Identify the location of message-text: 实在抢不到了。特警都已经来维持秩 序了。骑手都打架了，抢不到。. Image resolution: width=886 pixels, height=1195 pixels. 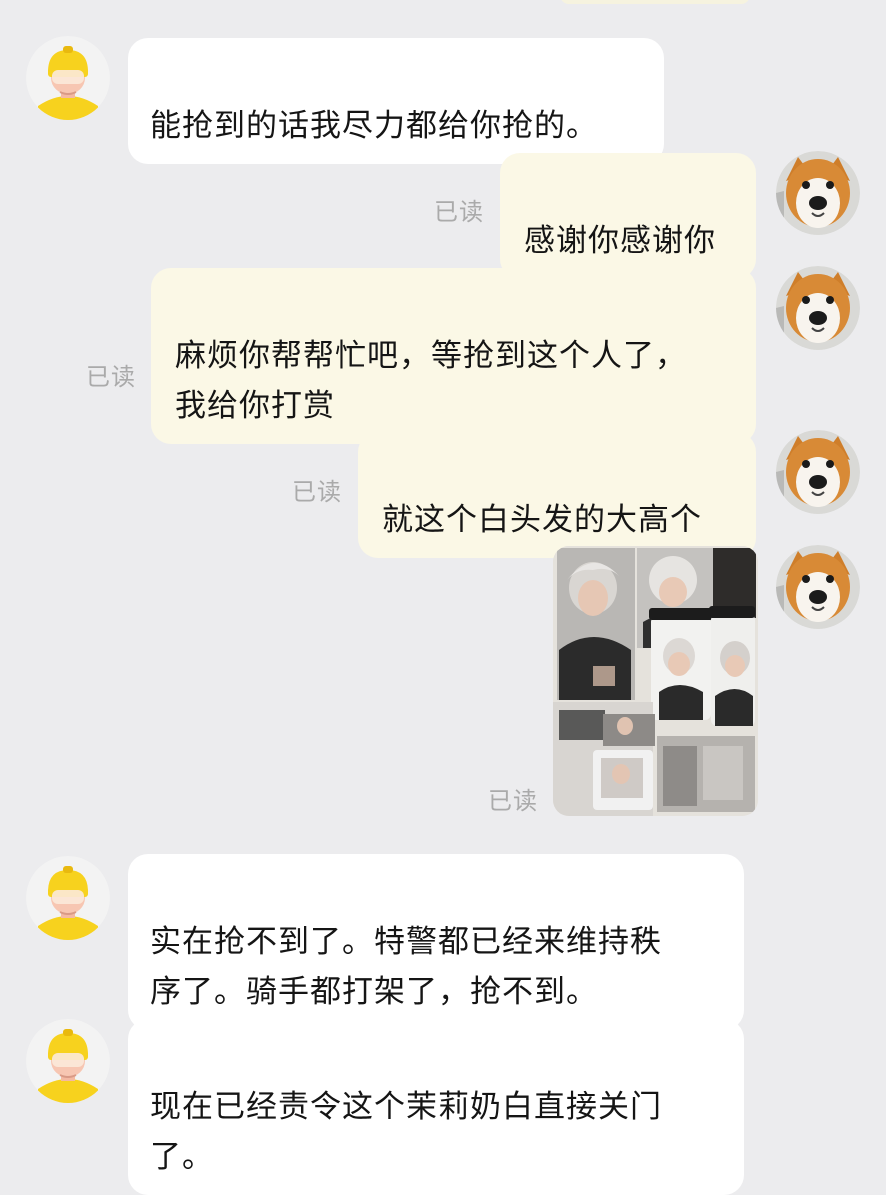
(406, 967).